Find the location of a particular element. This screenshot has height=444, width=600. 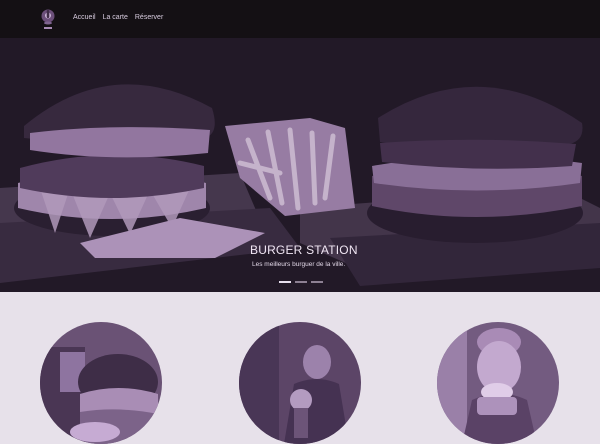

main-nav: Accueil La carte Réserver is located at coordinates (118, 18).